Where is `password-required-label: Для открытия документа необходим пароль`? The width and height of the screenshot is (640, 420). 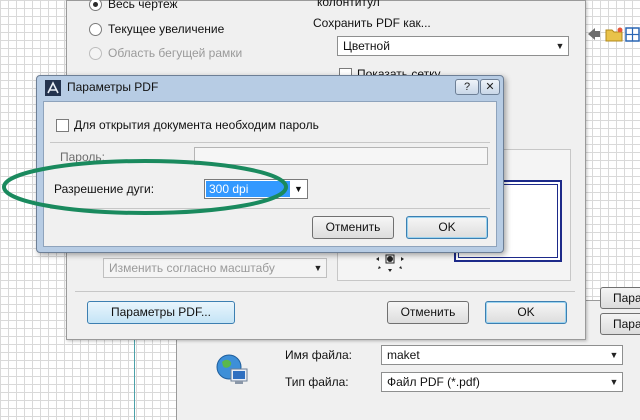 password-required-label: Для открытия документа необходим пароль is located at coordinates (196, 125).